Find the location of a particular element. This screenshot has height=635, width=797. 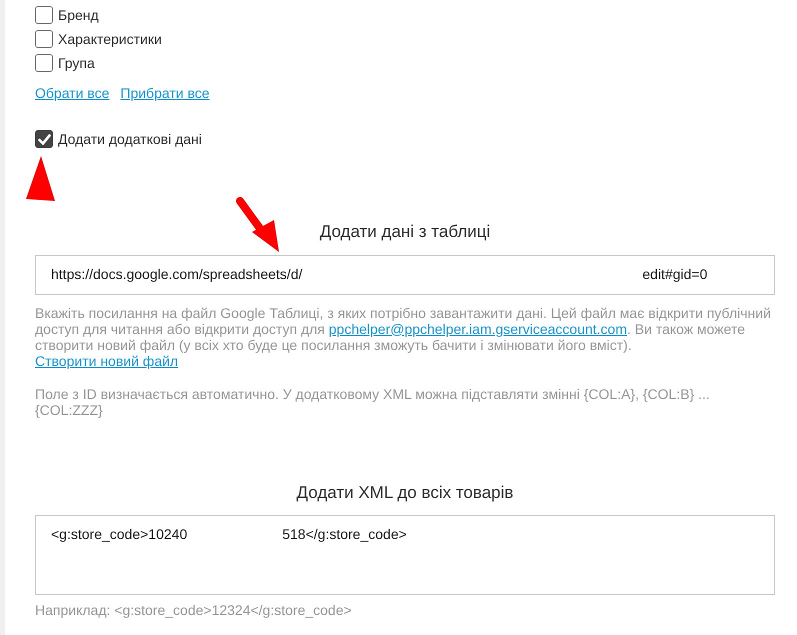

section-title: Додати XML до всіх товарів is located at coordinates (405, 493).